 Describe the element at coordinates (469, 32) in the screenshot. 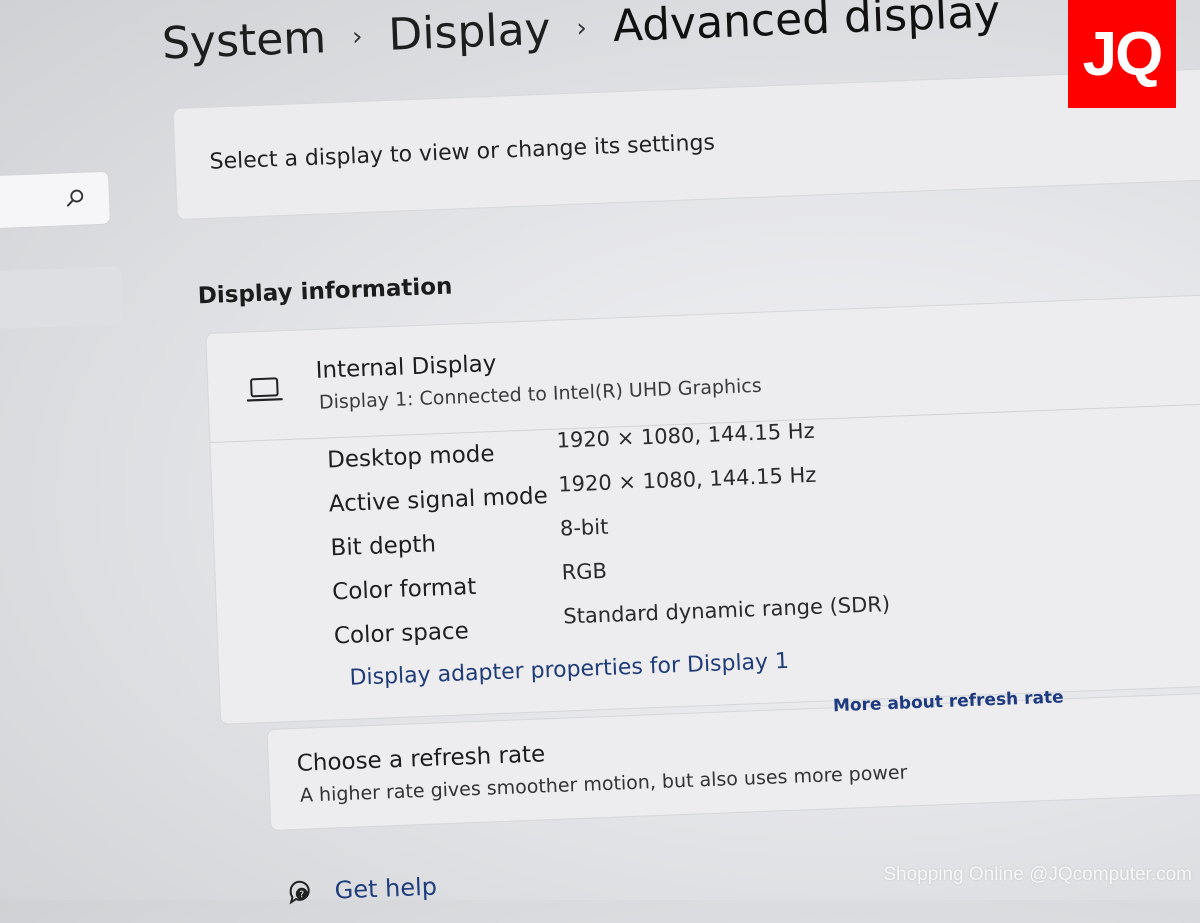

I see `breadcrumb-display: Display` at that location.